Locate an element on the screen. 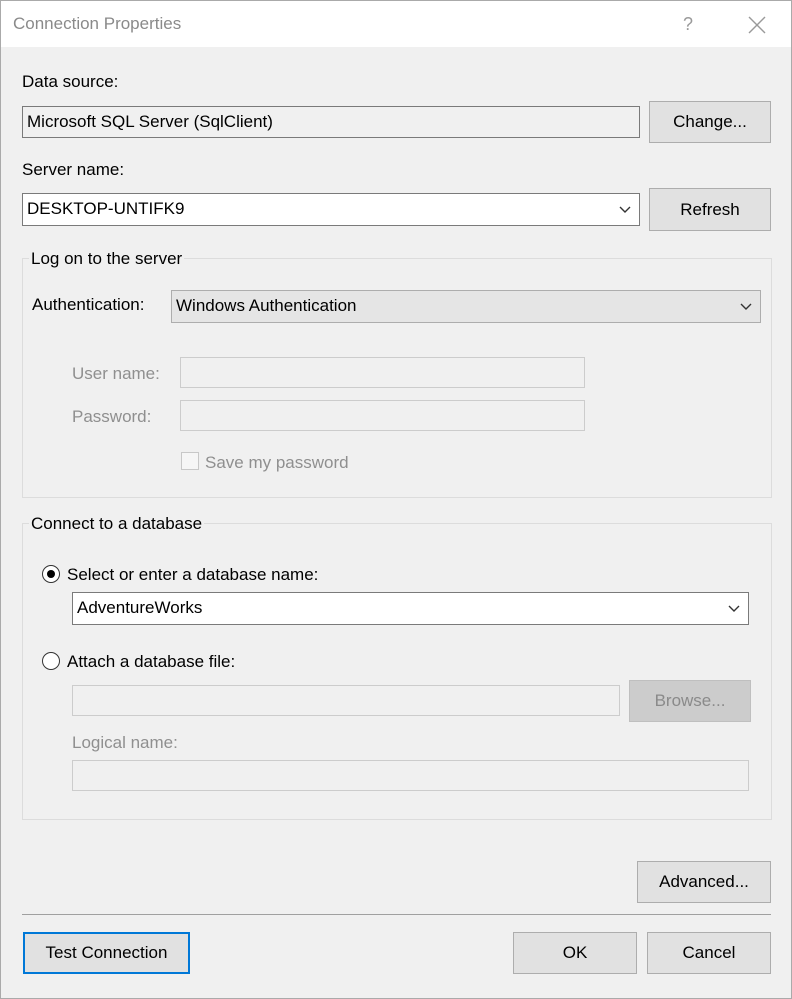  database-name-value: AdventureWorks is located at coordinates (140, 607).